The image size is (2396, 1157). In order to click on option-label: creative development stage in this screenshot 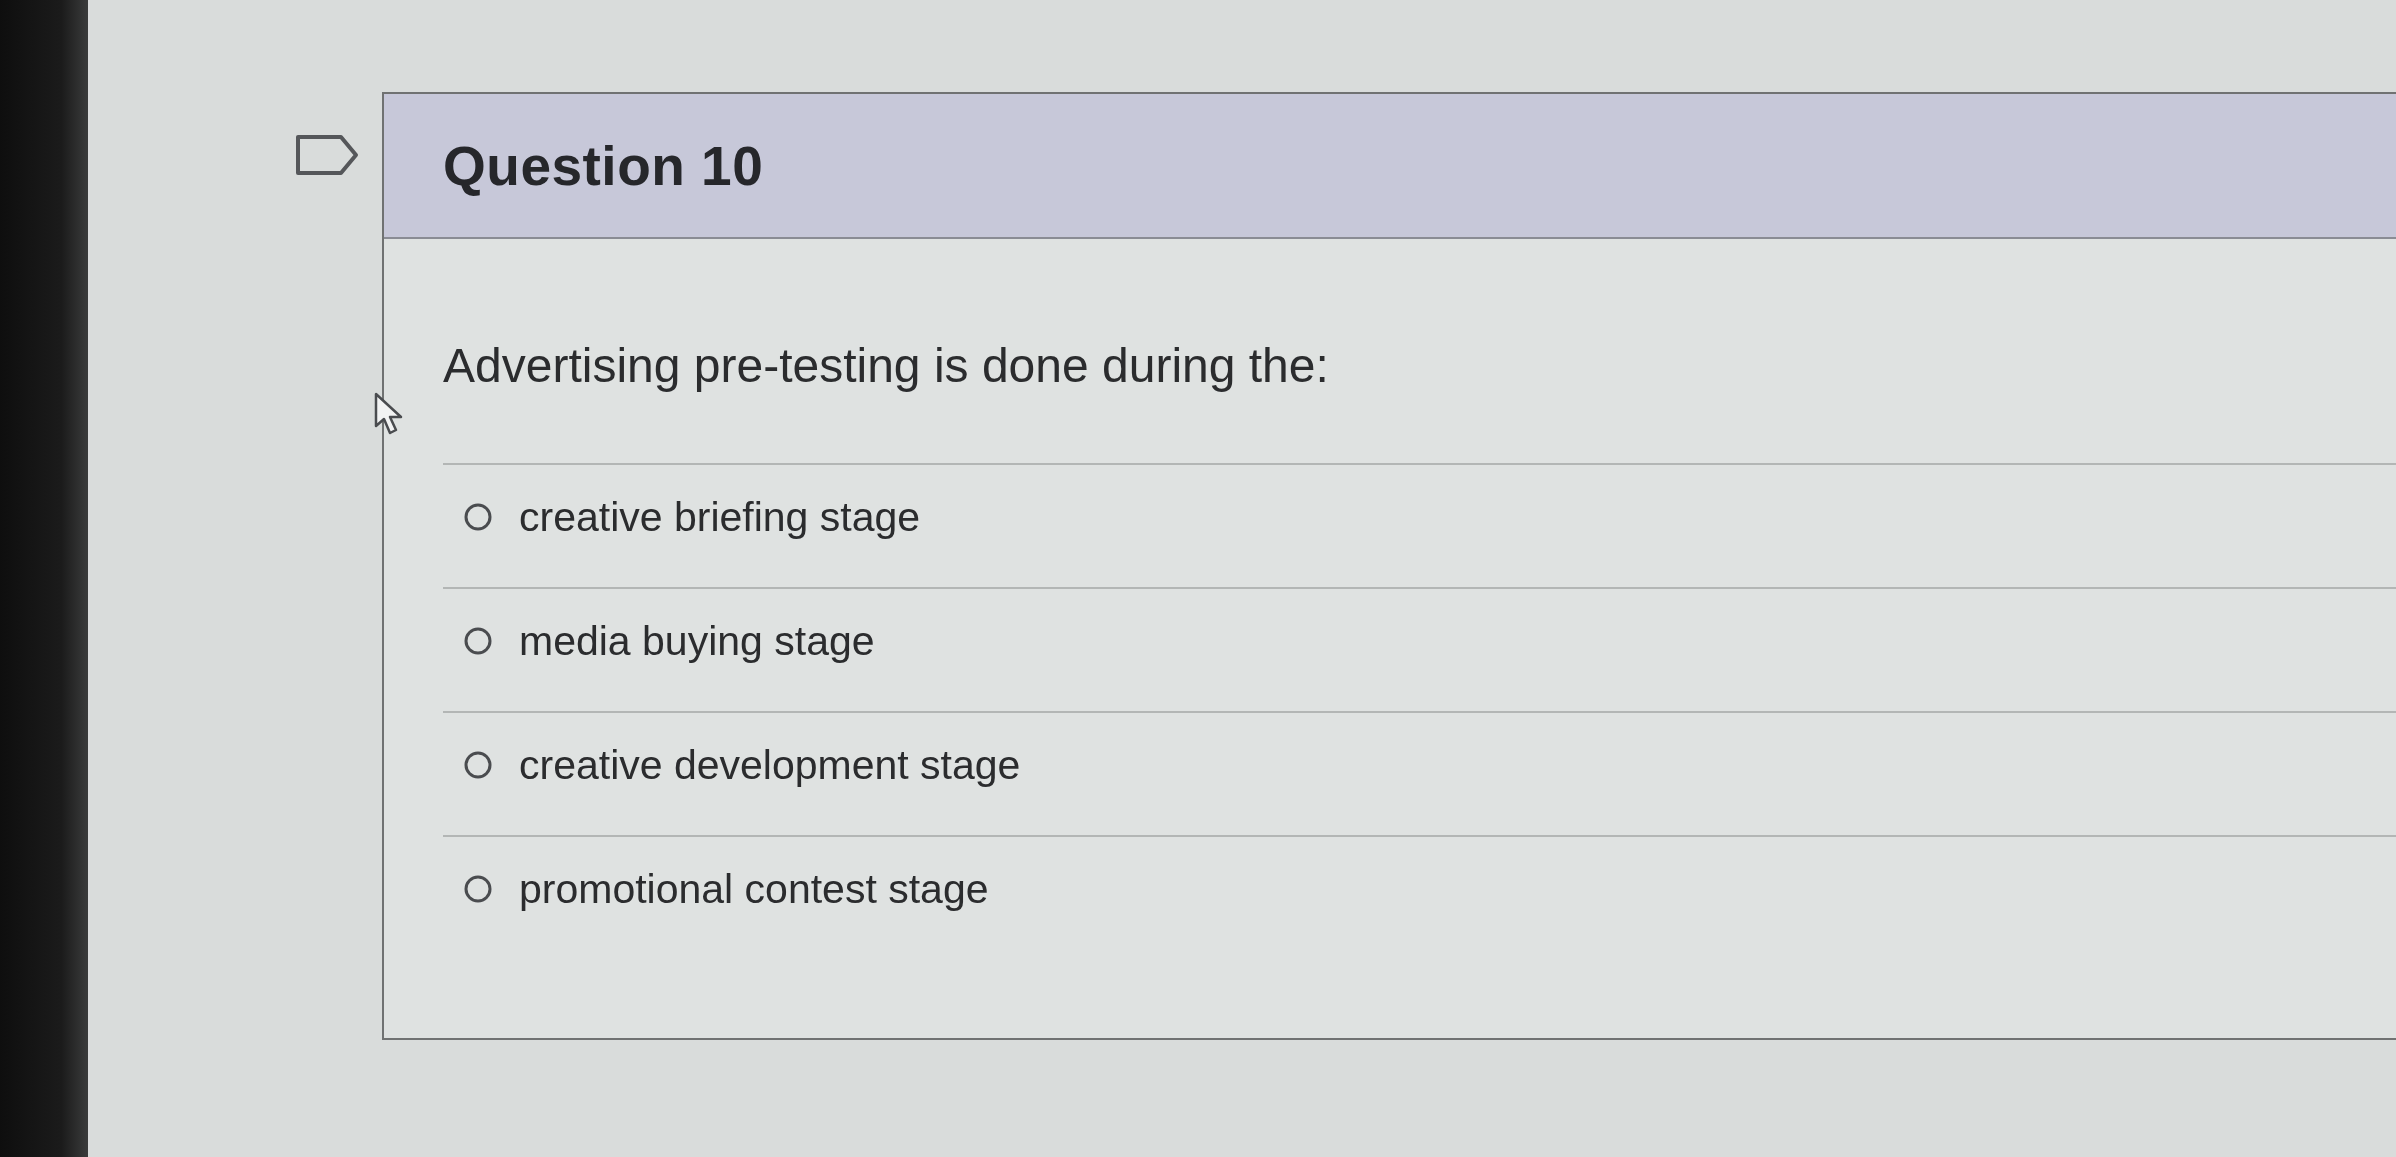, I will do `click(770, 765)`.